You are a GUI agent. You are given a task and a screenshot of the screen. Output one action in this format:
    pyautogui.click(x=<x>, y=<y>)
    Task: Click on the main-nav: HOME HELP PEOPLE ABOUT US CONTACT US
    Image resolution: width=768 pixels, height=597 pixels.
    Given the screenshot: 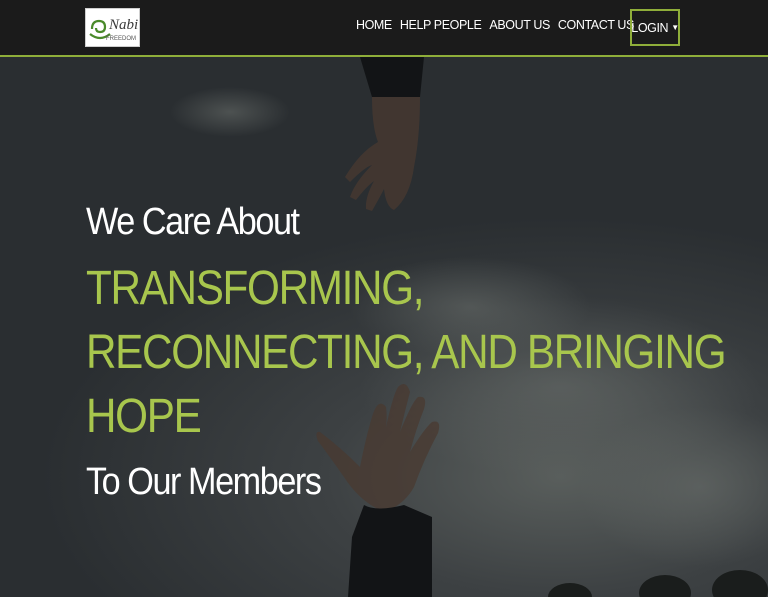 What is the action you would take?
    pyautogui.click(x=495, y=25)
    